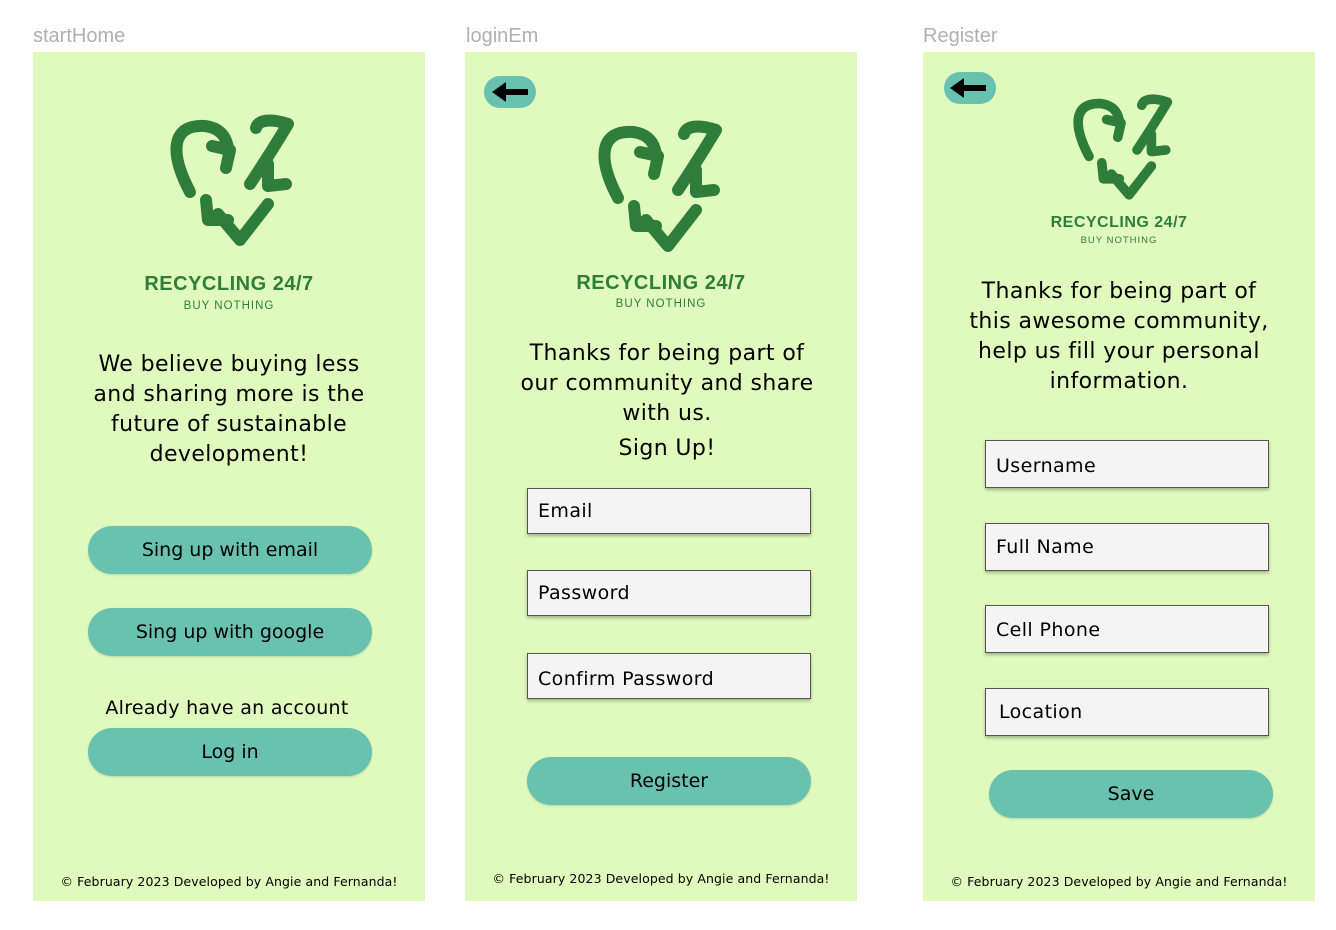 The height and width of the screenshot is (930, 1336). Describe the element at coordinates (667, 413) in the screenshot. I see `intro-line: with us.` at that location.